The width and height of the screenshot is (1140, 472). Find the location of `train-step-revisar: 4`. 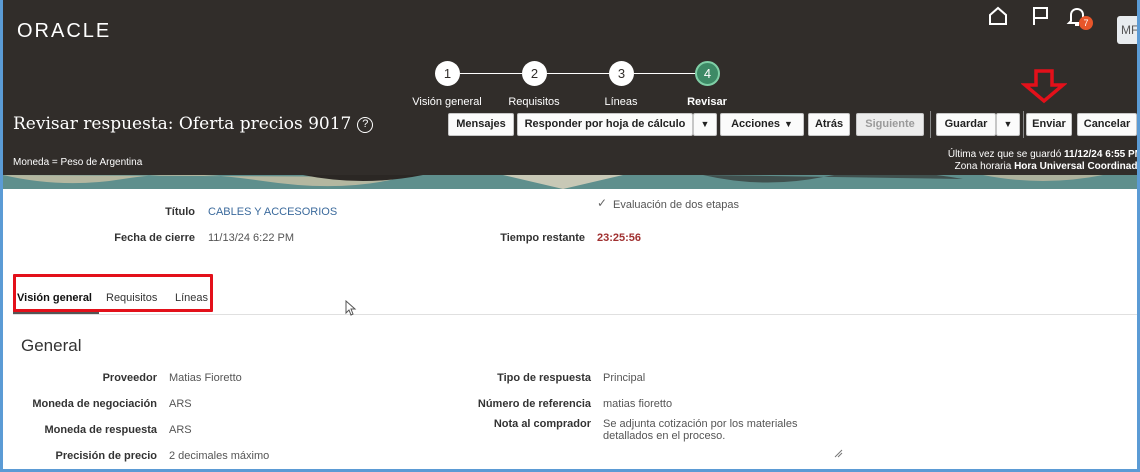

train-step-revisar: 4 is located at coordinates (707, 73).